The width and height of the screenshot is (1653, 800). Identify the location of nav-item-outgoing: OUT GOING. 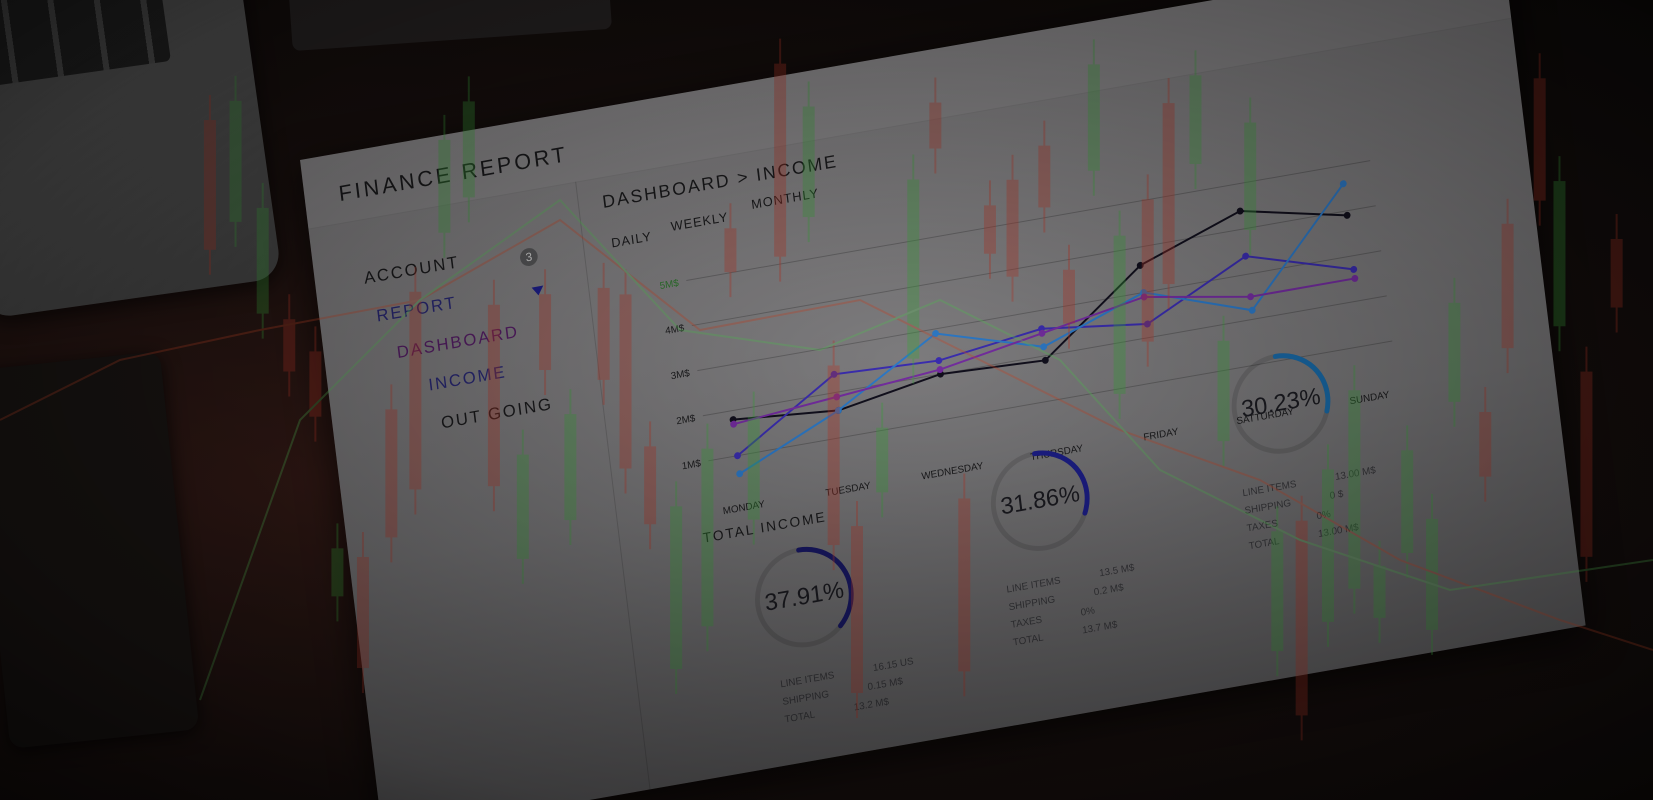
(497, 413).